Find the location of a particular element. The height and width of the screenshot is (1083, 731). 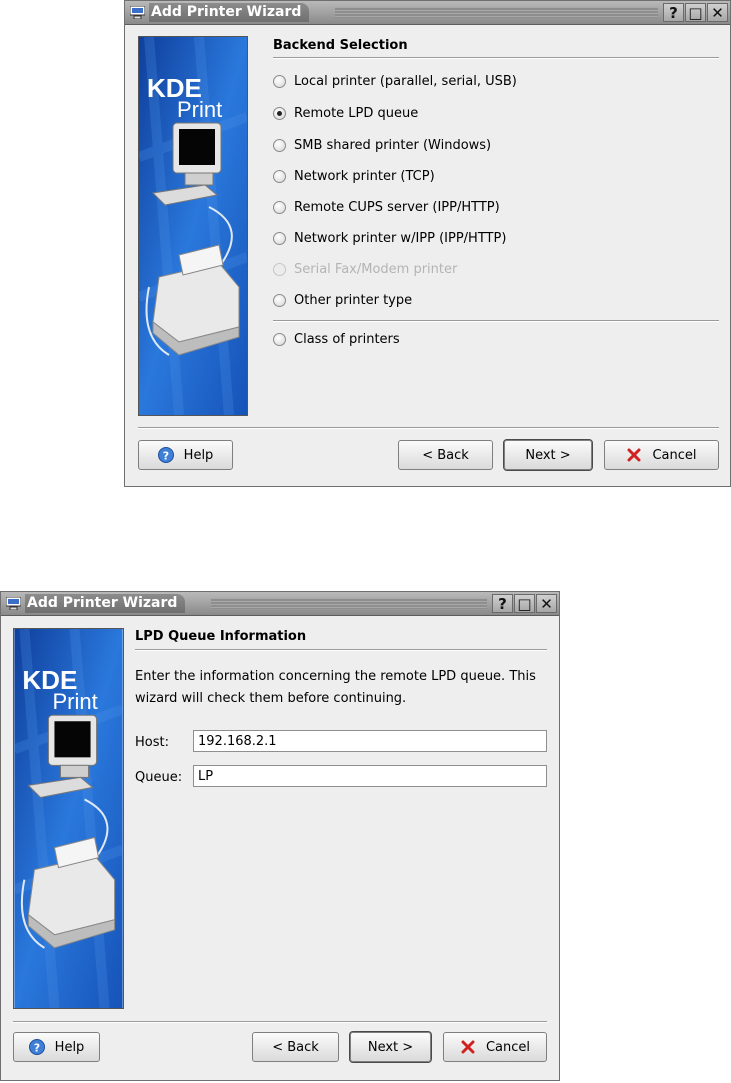

option-network-printer-tcp: Network printer (TCP) is located at coordinates (354, 176).